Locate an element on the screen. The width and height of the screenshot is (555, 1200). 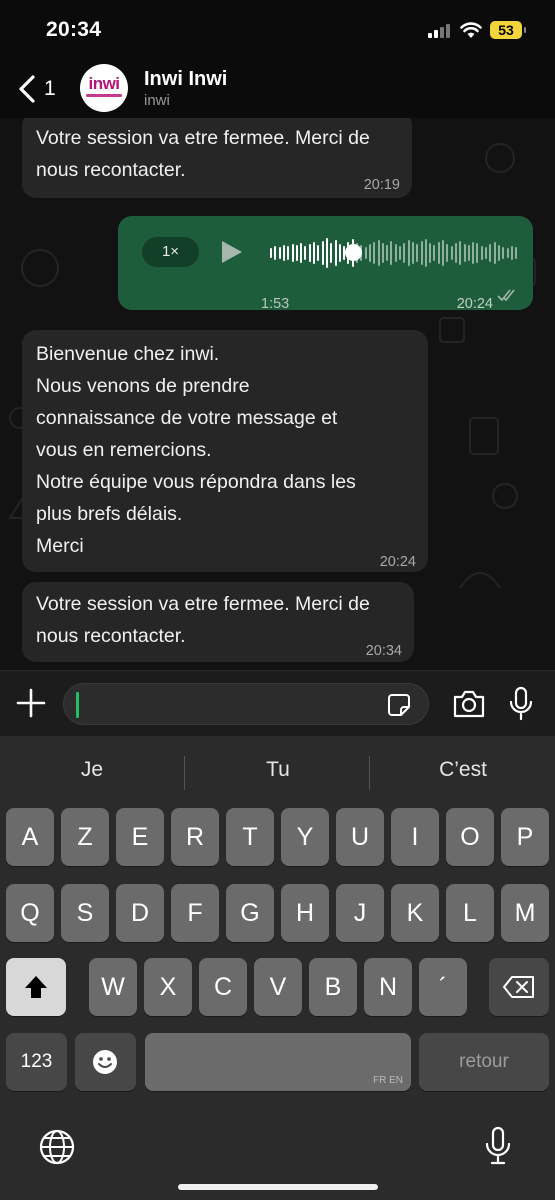
key-h: H is located at coordinates (305, 913).